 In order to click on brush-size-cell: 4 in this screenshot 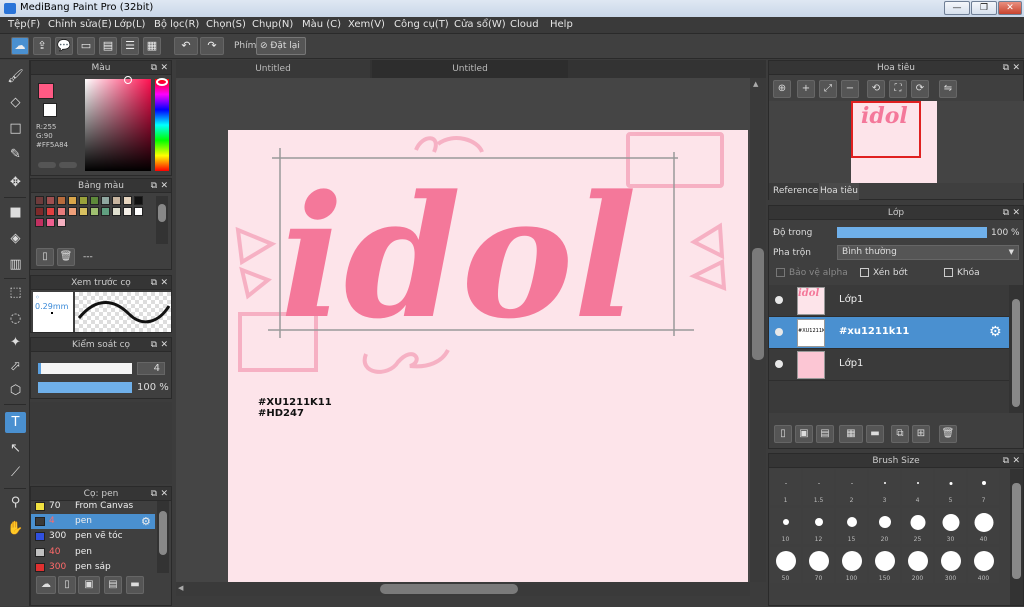, I will do `click(917, 487)`.